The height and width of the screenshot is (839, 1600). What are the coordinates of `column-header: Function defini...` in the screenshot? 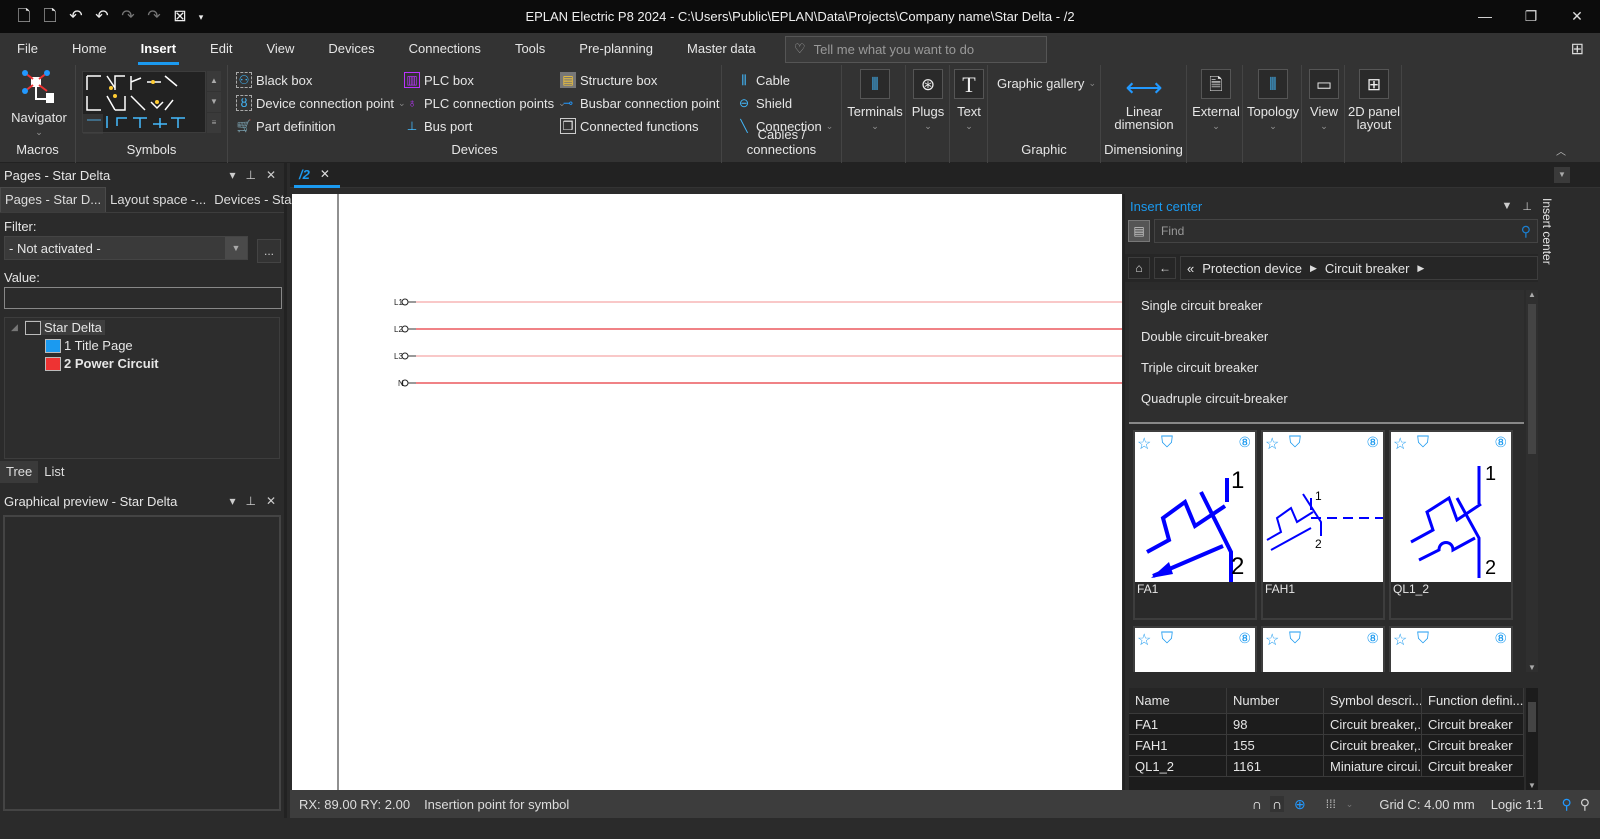 It's located at (1473, 700).